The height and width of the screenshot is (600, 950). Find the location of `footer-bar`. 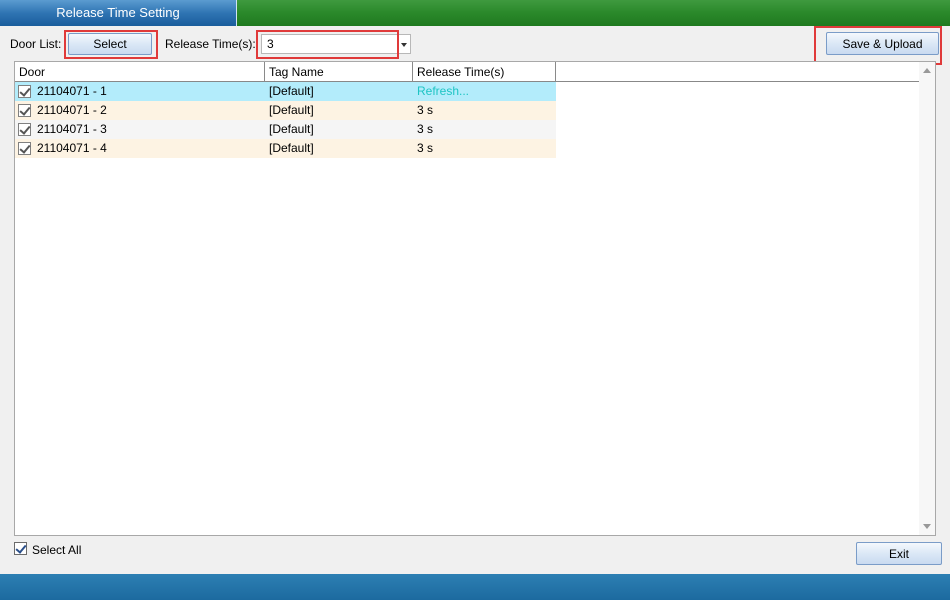

footer-bar is located at coordinates (475, 587).